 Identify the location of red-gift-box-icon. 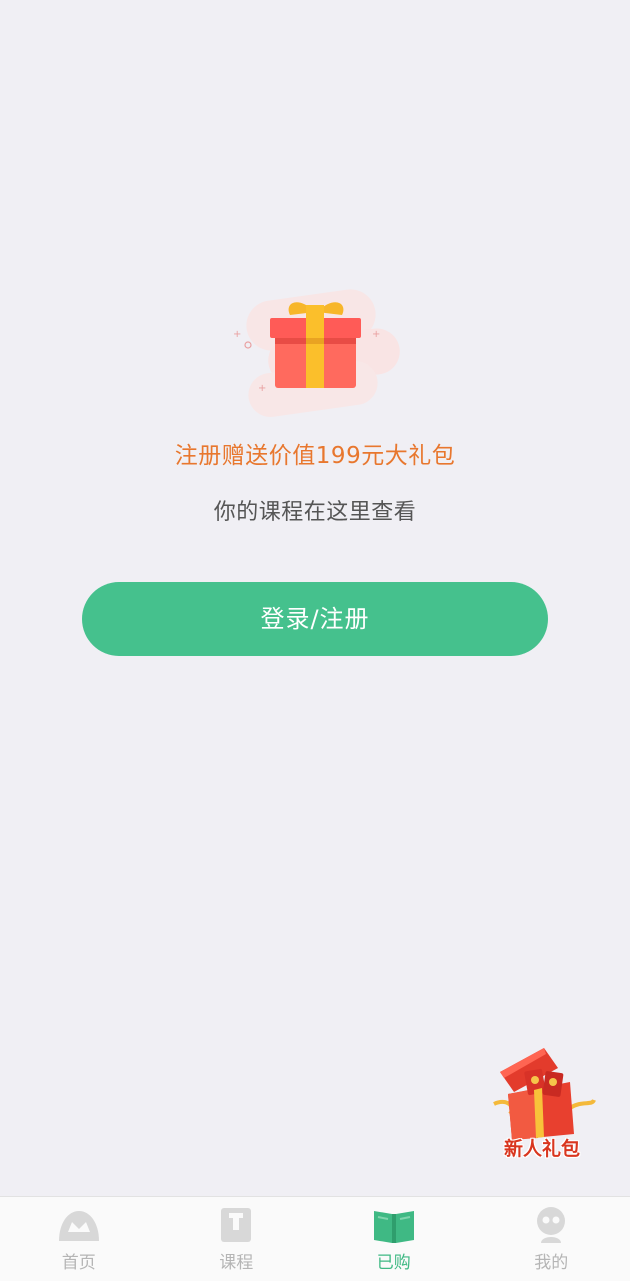
(542, 1092).